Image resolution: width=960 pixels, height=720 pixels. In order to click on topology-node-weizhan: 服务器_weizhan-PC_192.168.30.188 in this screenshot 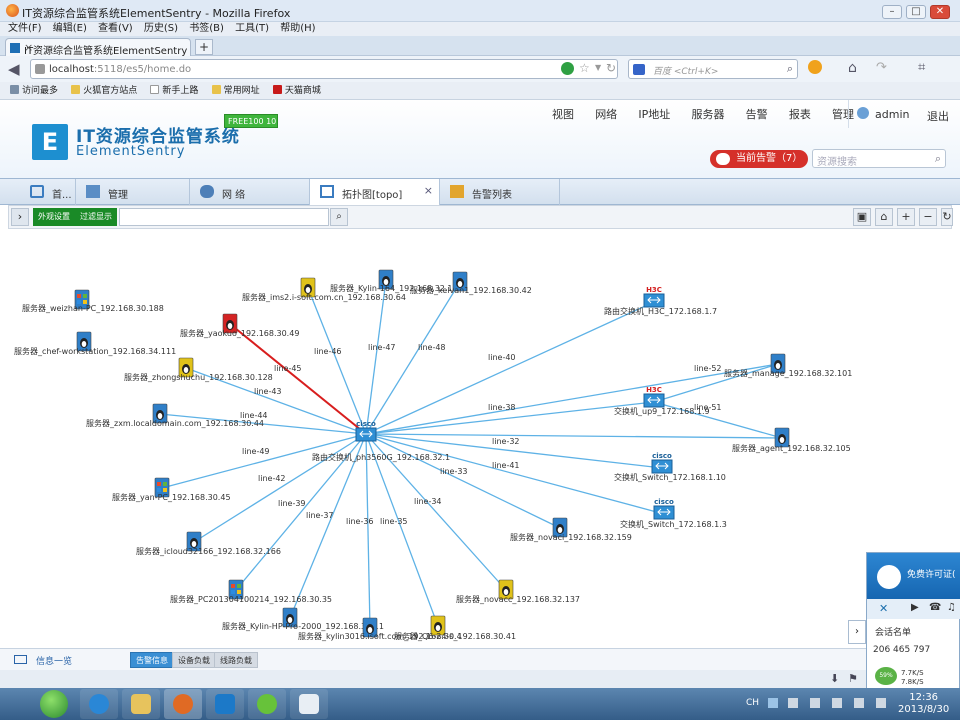, I will do `click(93, 301)`.